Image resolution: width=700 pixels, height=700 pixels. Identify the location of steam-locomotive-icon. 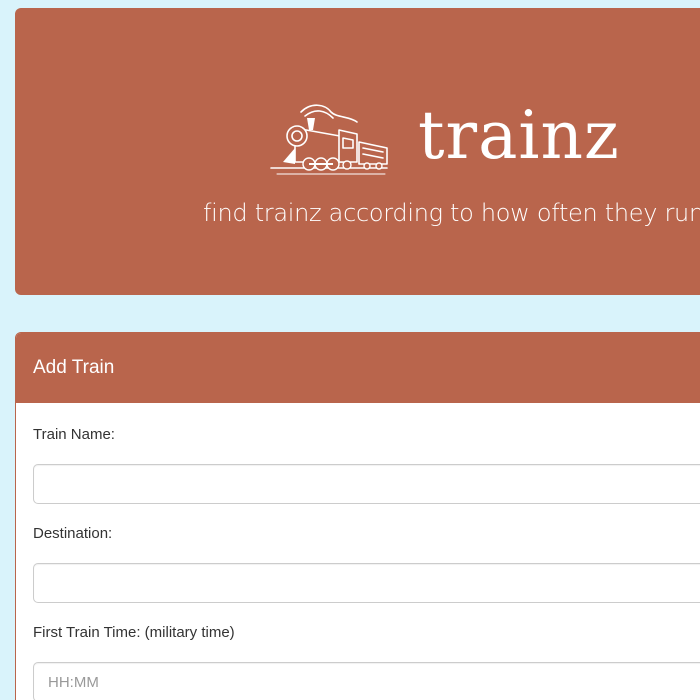
(329, 139).